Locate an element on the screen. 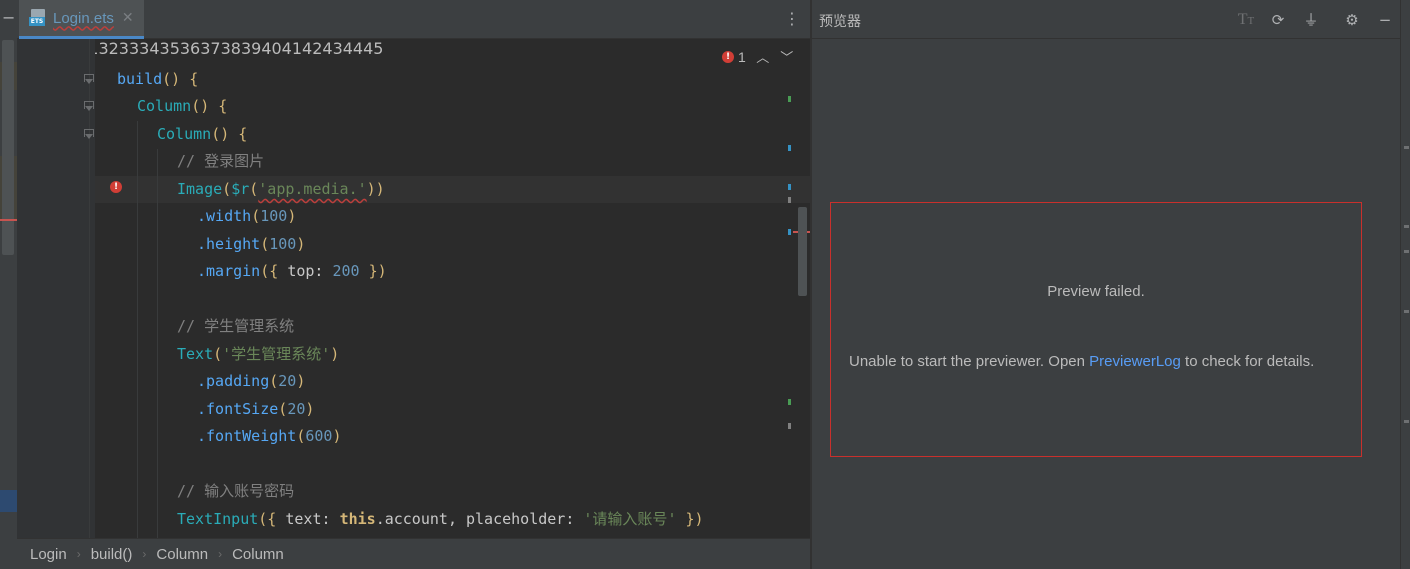 The height and width of the screenshot is (569, 1410). previewer-title: 预览器 is located at coordinates (840, 22).